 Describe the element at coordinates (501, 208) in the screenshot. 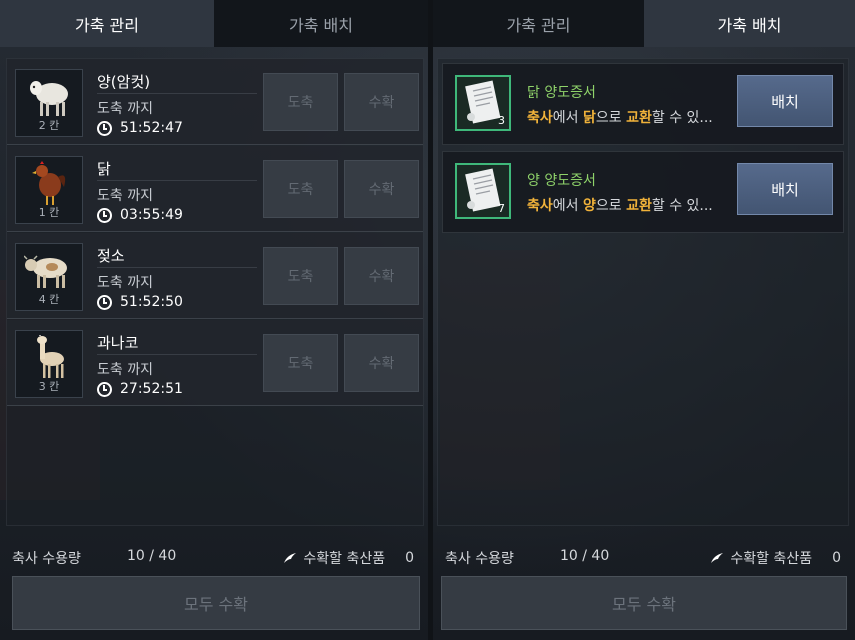

I see `item-count: 7` at that location.